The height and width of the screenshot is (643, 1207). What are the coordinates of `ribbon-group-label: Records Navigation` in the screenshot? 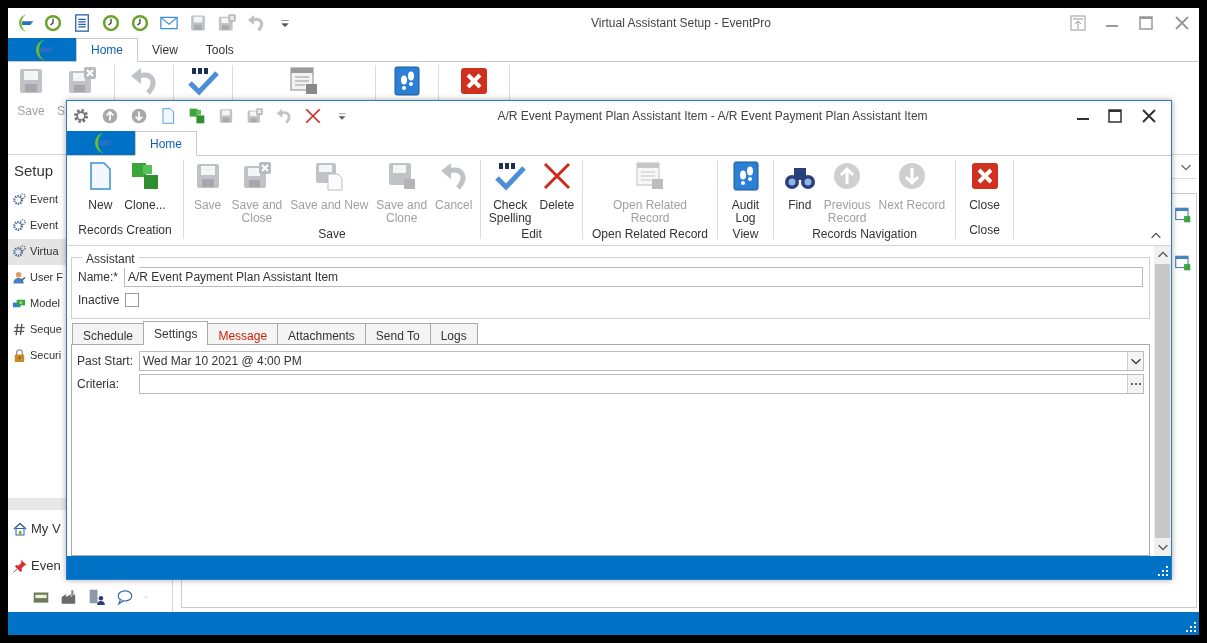 It's located at (864, 234).